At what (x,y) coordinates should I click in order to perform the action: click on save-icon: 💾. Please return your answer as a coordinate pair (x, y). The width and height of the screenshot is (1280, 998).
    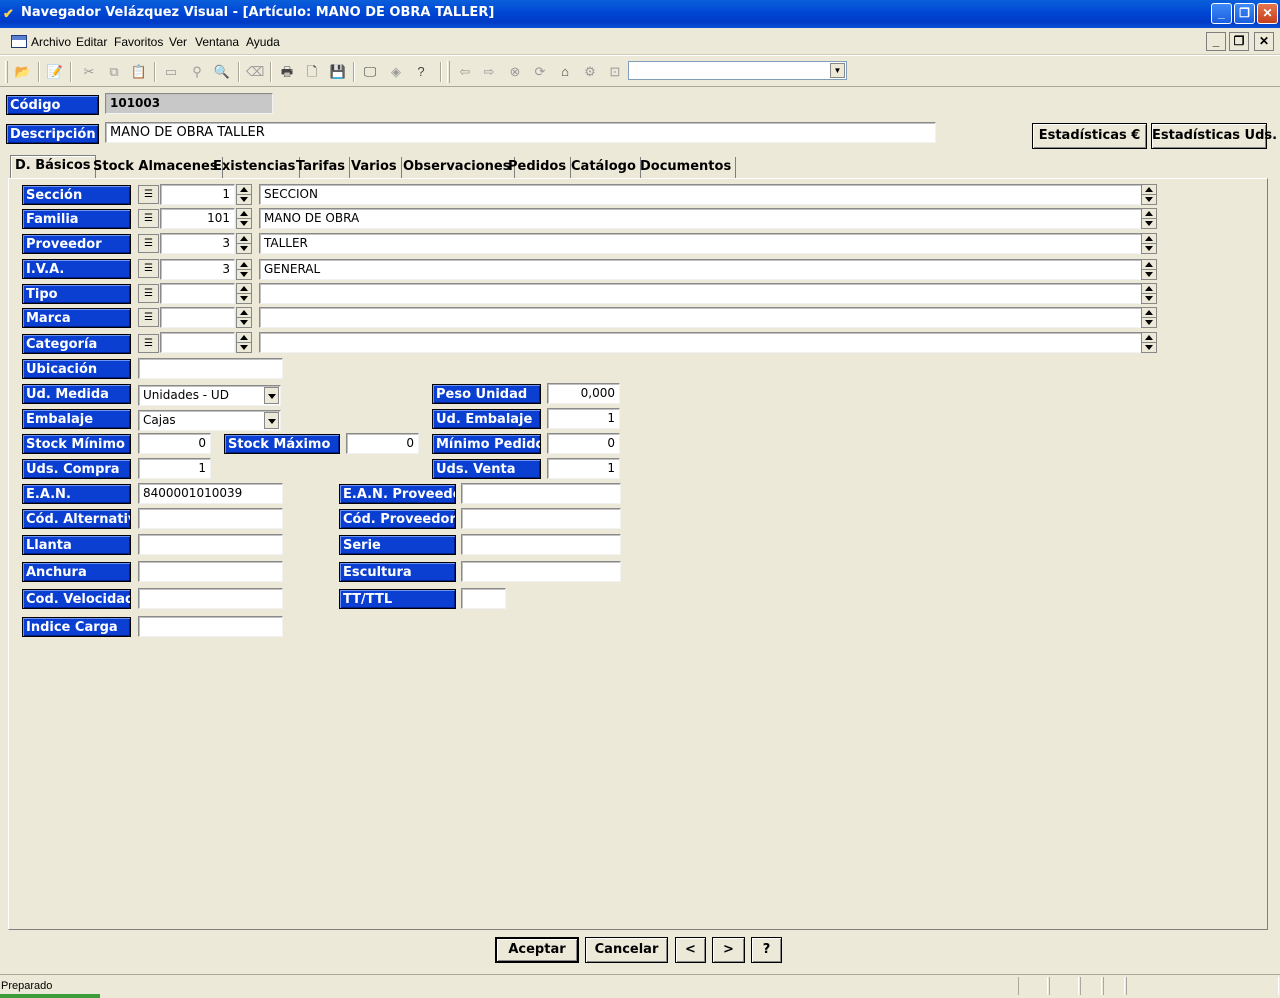
    Looking at the image, I should click on (338, 72).